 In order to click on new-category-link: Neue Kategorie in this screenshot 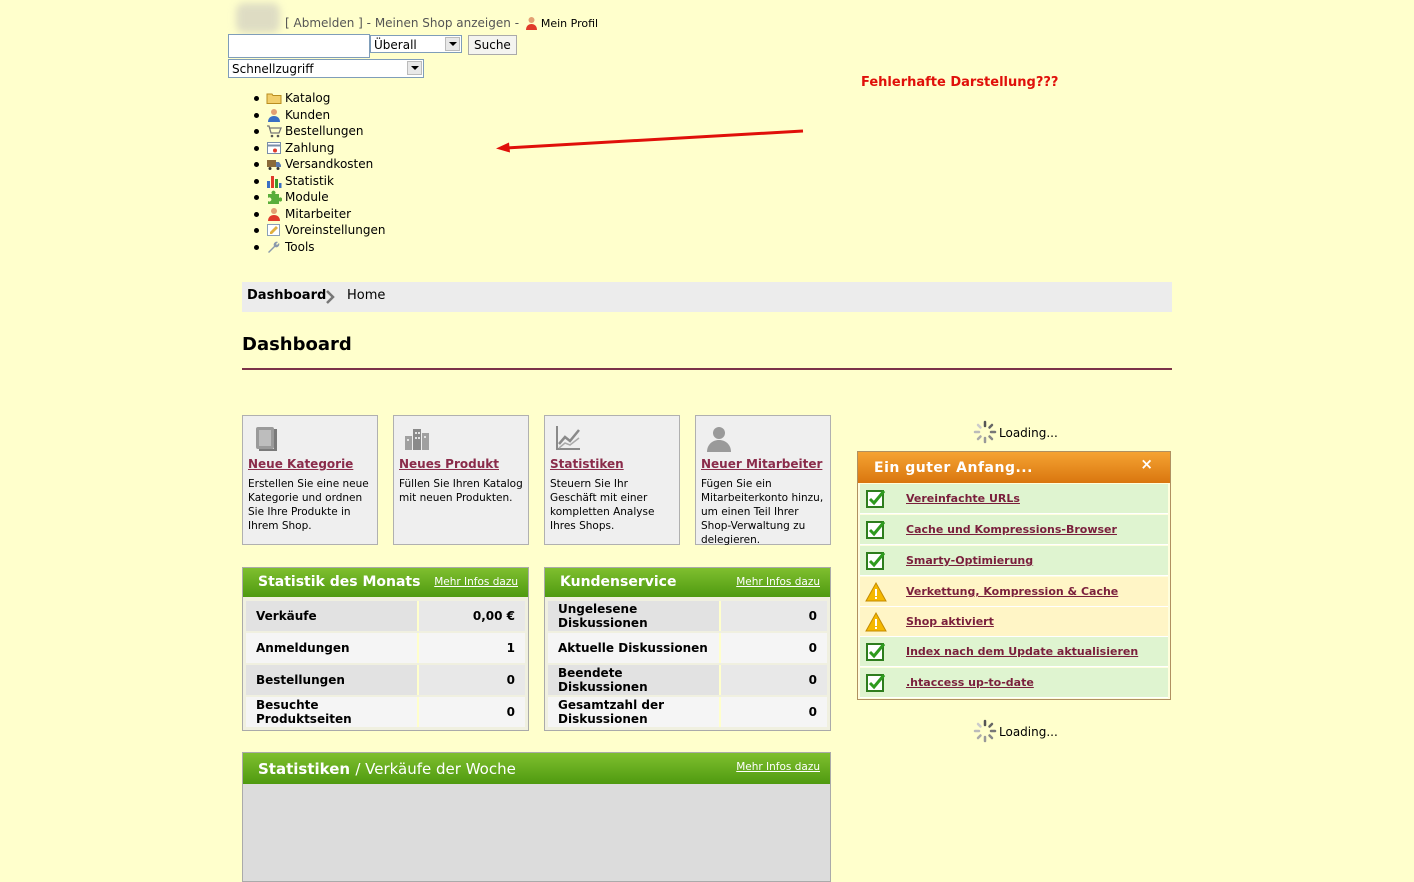, I will do `click(300, 464)`.